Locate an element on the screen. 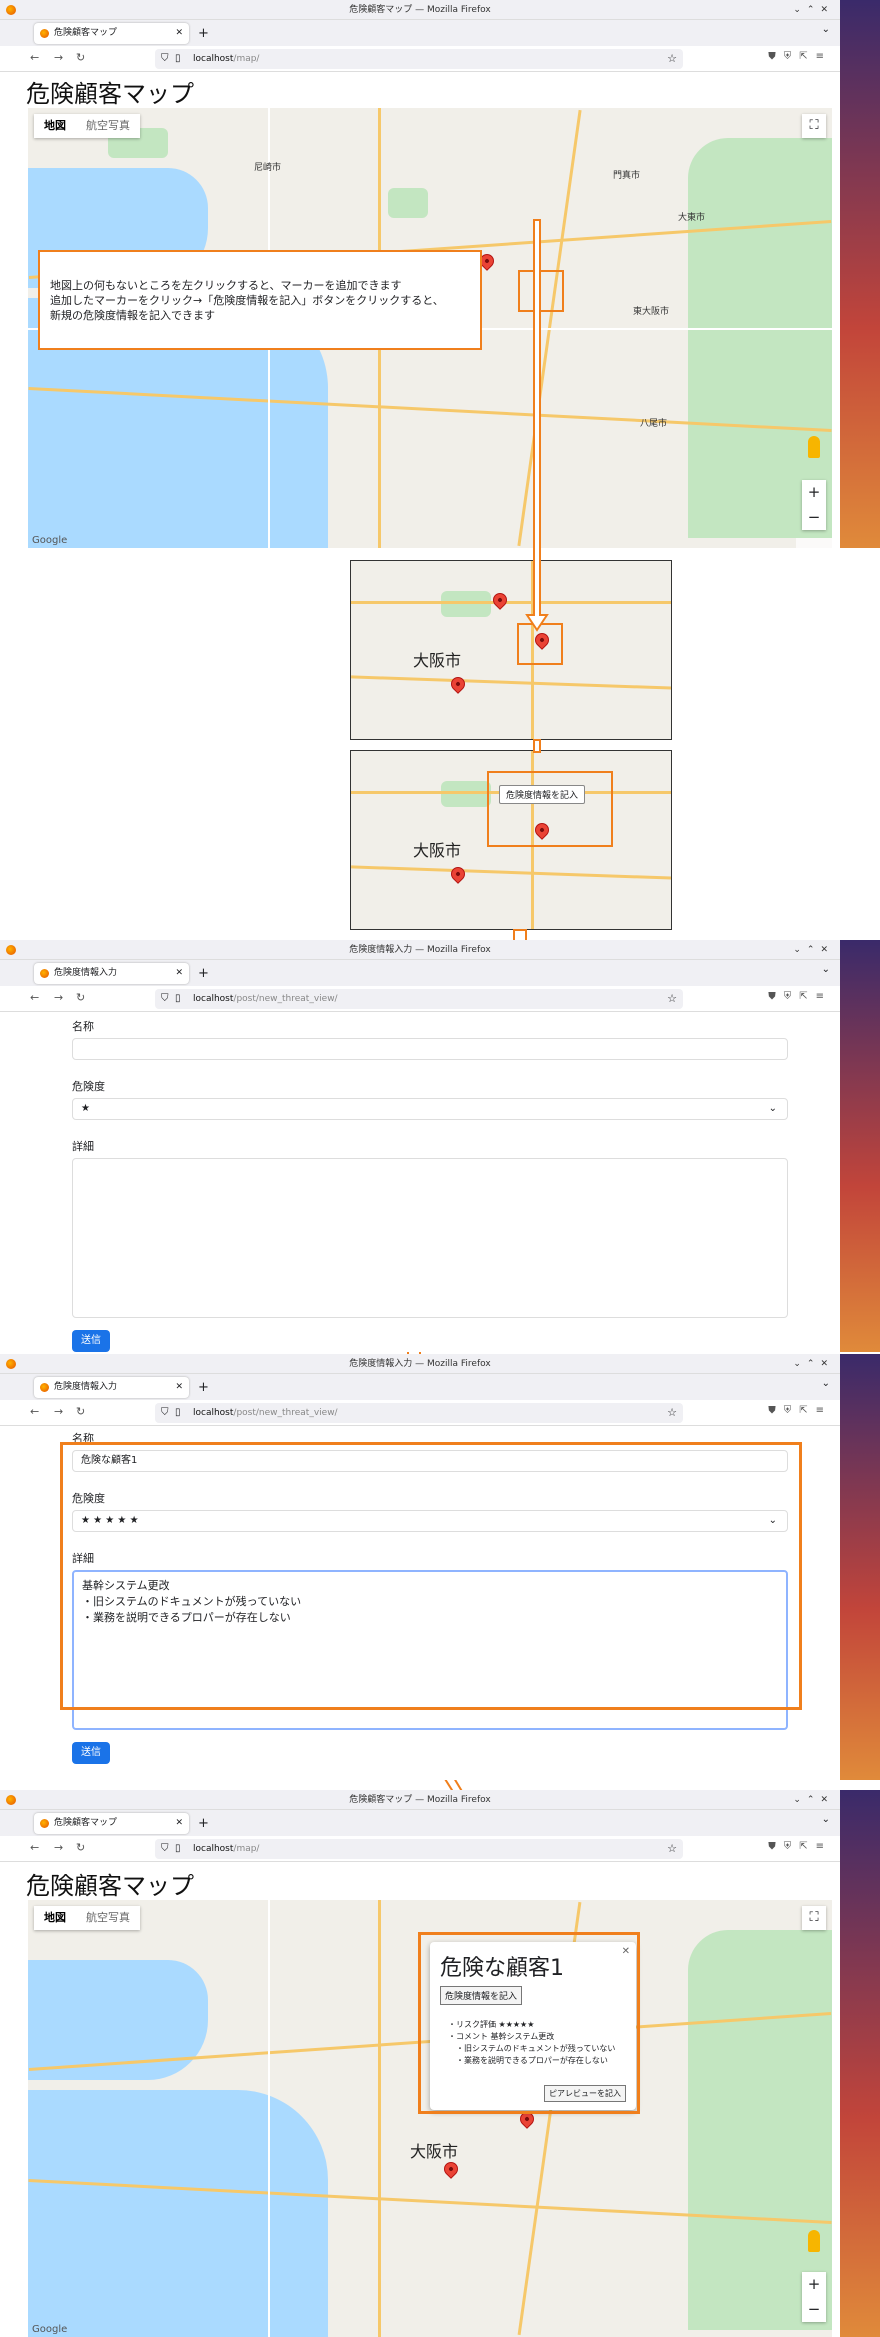 This screenshot has height=2337, width=880. detail-label: 詳細 is located at coordinates (83, 1146).